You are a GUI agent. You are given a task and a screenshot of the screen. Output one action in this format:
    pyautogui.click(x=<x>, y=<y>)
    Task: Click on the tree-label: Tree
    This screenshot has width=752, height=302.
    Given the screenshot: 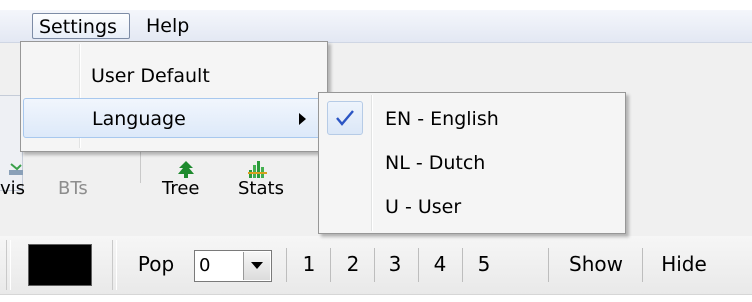 What is the action you would take?
    pyautogui.click(x=181, y=188)
    